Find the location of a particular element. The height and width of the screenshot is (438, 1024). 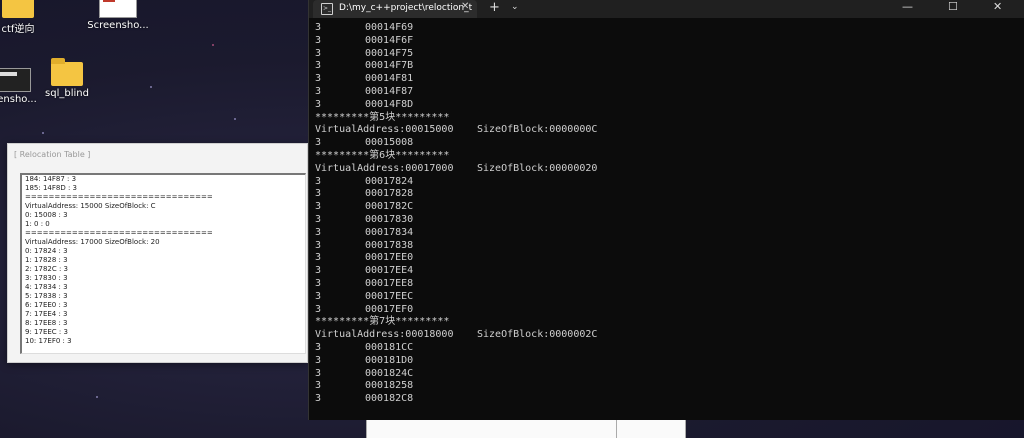

entry-address: 00017830 is located at coordinates (389, 219).